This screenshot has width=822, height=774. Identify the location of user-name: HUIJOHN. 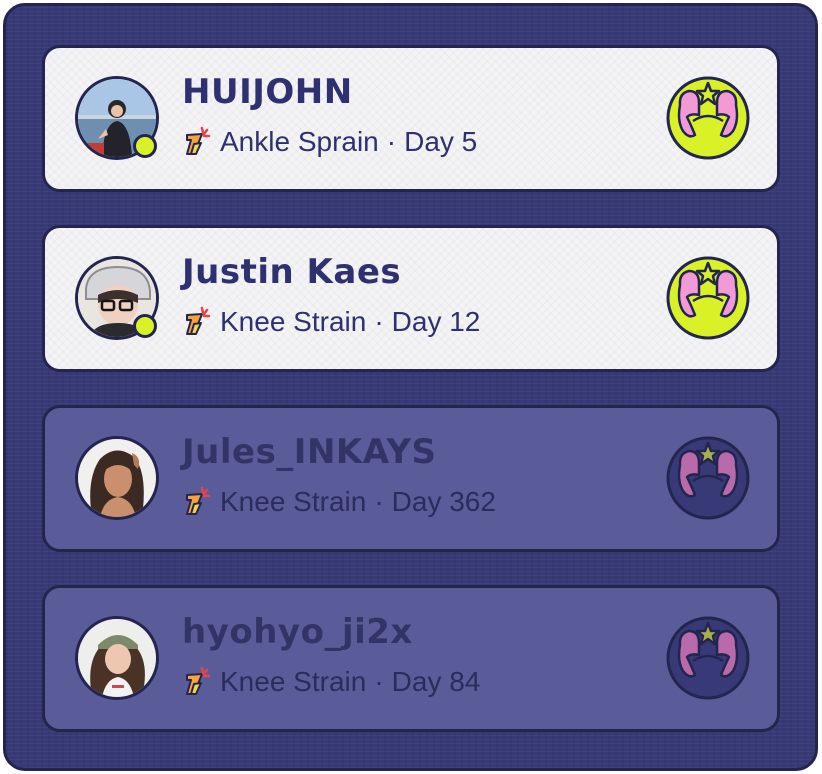
(267, 92).